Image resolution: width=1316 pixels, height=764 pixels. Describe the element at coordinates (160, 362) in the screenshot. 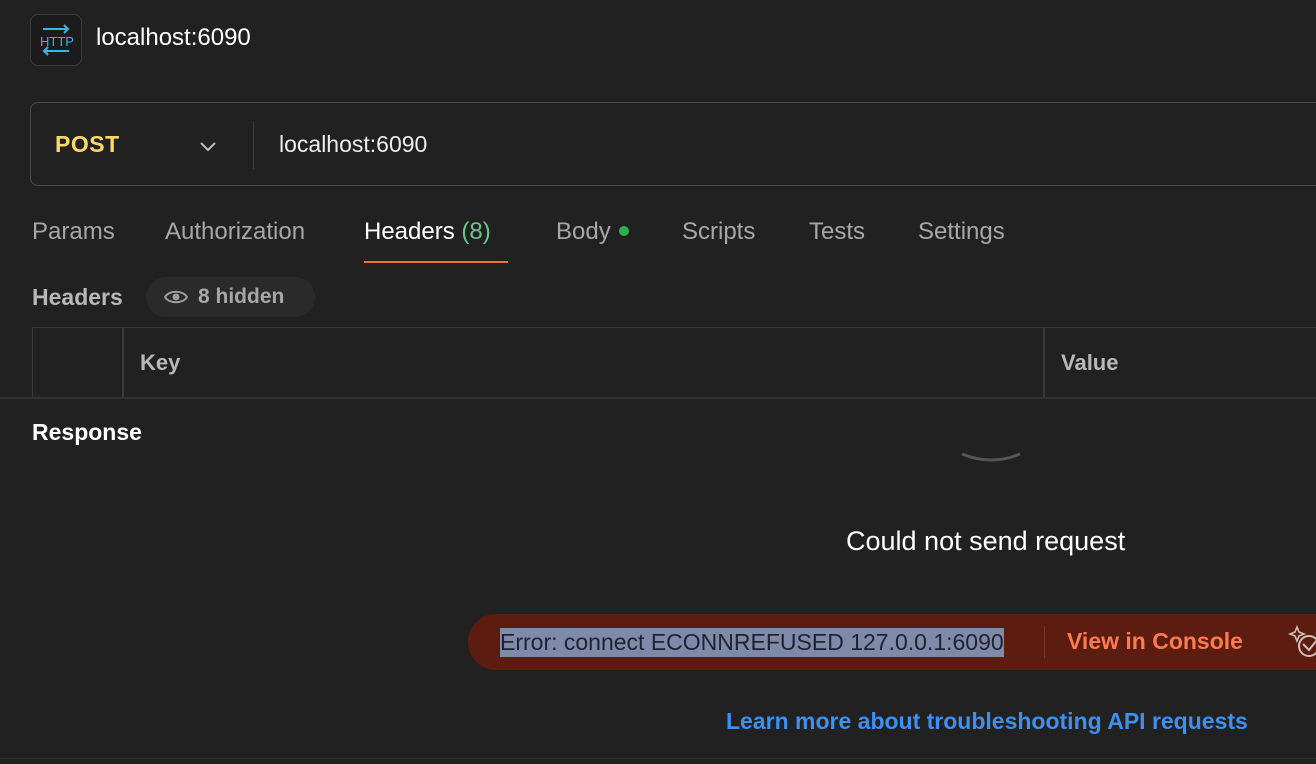

I see `column-header-key: Key` at that location.